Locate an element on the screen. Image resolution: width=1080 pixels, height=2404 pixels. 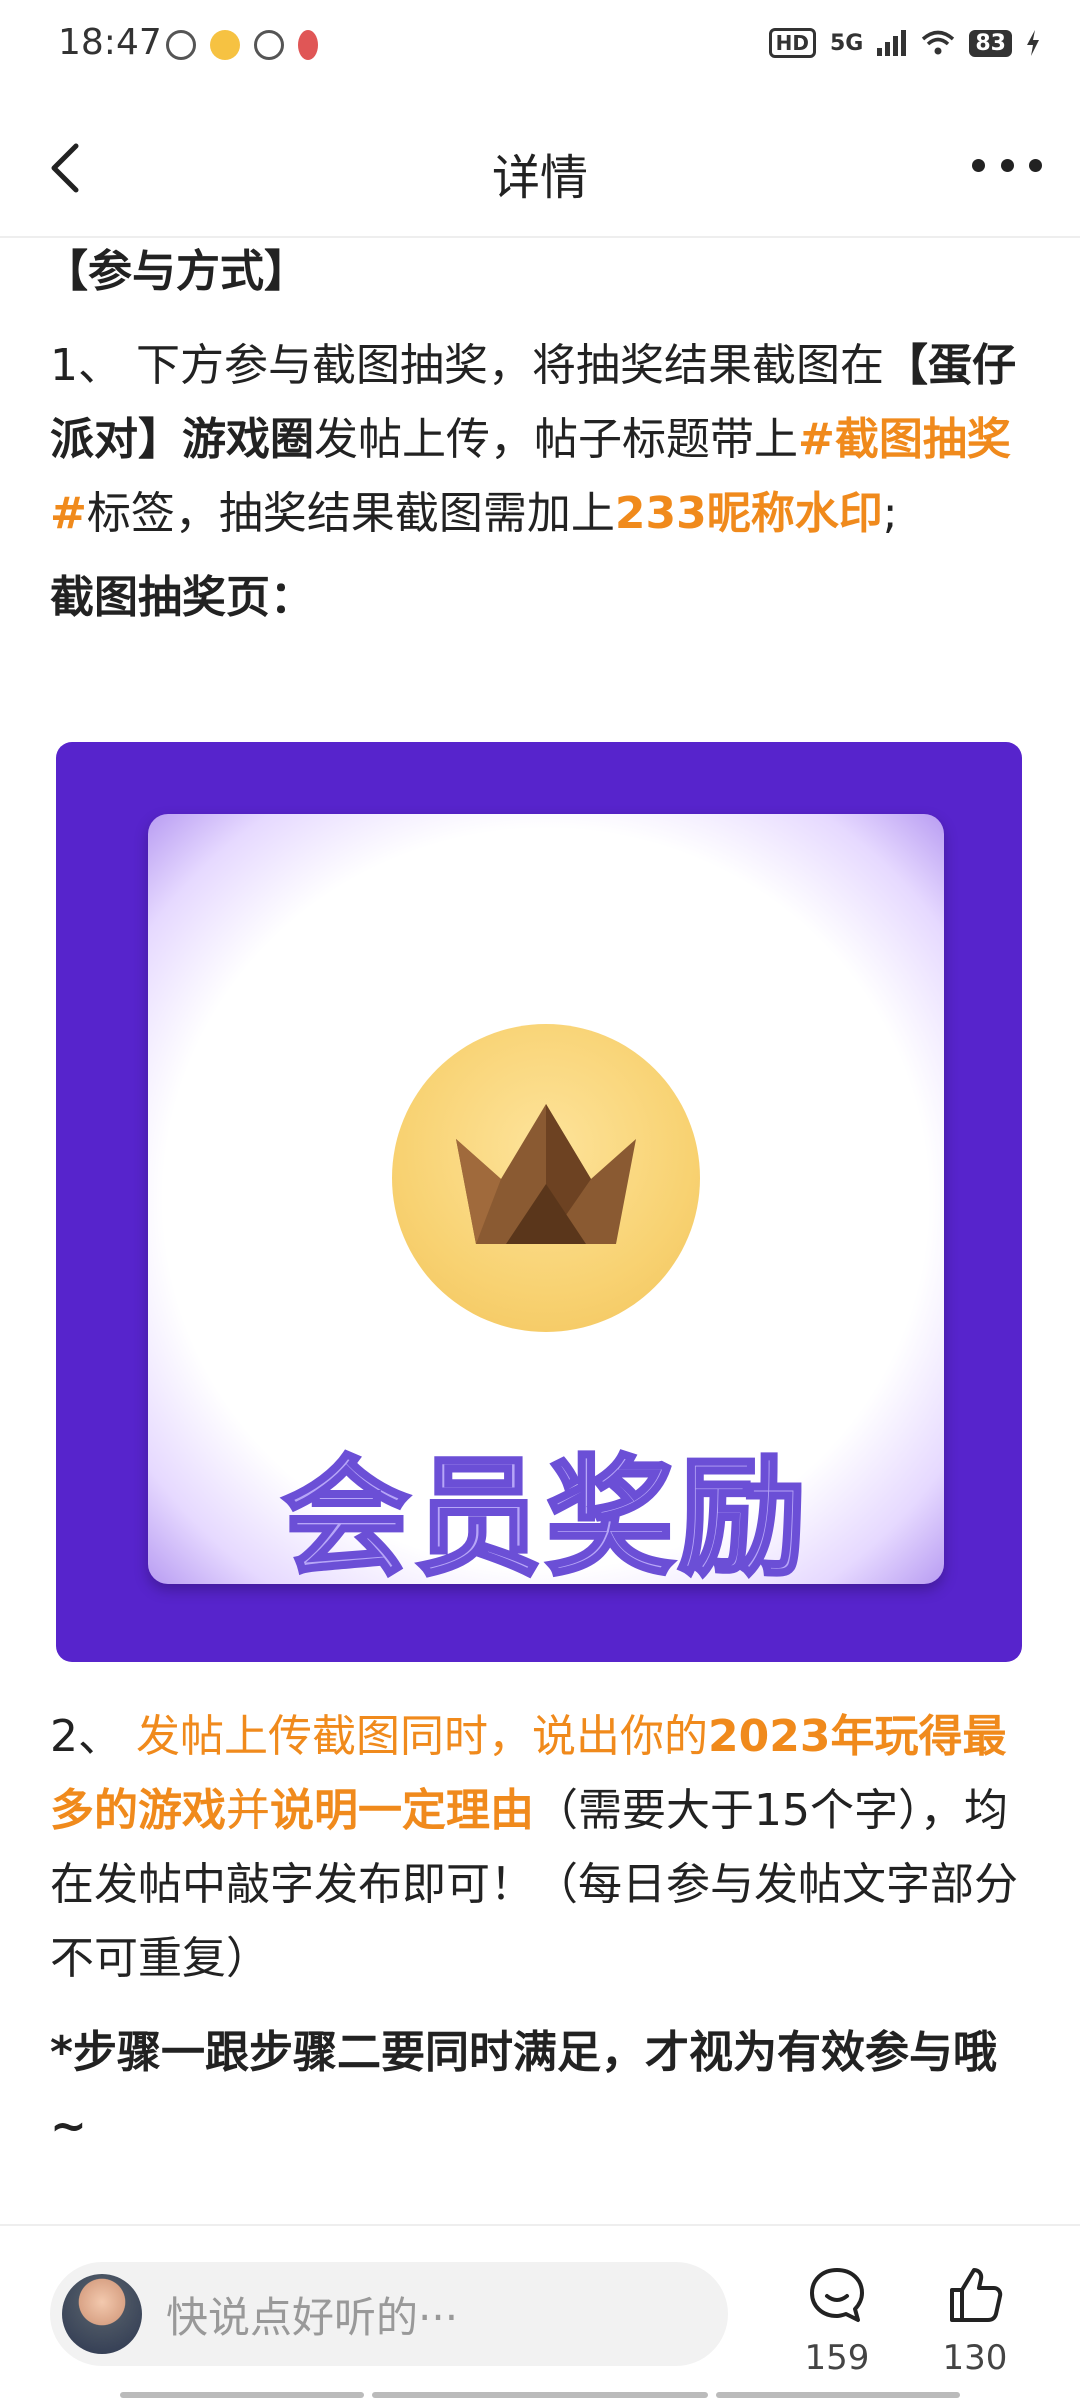
page-title: 详情 is located at coordinates (539, 178).